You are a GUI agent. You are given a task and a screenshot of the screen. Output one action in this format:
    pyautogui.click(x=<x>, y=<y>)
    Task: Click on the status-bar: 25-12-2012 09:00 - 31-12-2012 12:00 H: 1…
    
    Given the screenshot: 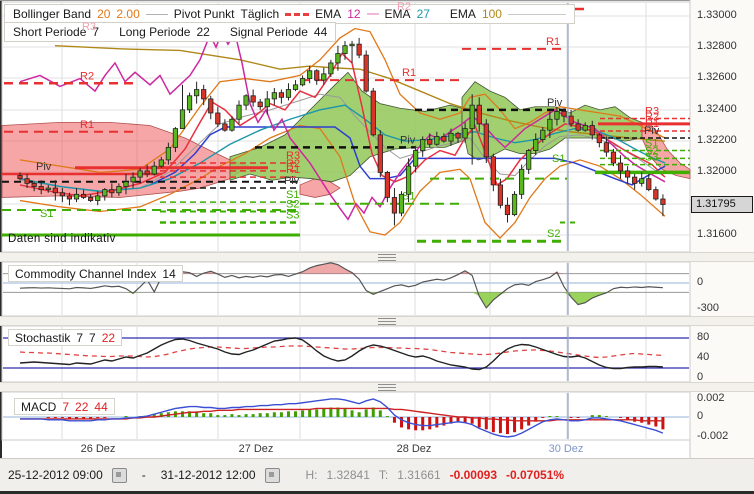 What is the action you would take?
    pyautogui.click(x=377, y=474)
    